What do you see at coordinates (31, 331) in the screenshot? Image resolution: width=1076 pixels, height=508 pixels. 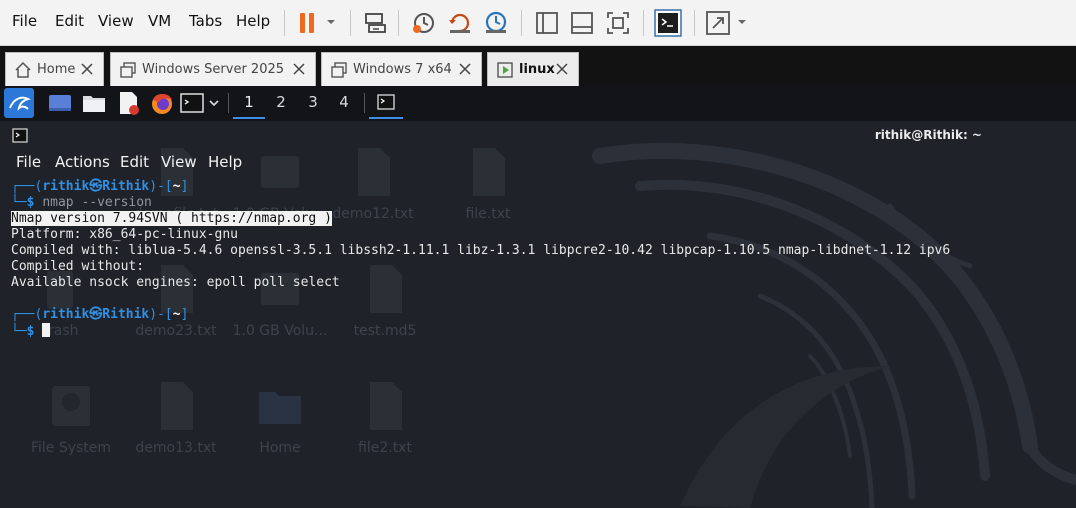 I see `command-line: └─$` at bounding box center [31, 331].